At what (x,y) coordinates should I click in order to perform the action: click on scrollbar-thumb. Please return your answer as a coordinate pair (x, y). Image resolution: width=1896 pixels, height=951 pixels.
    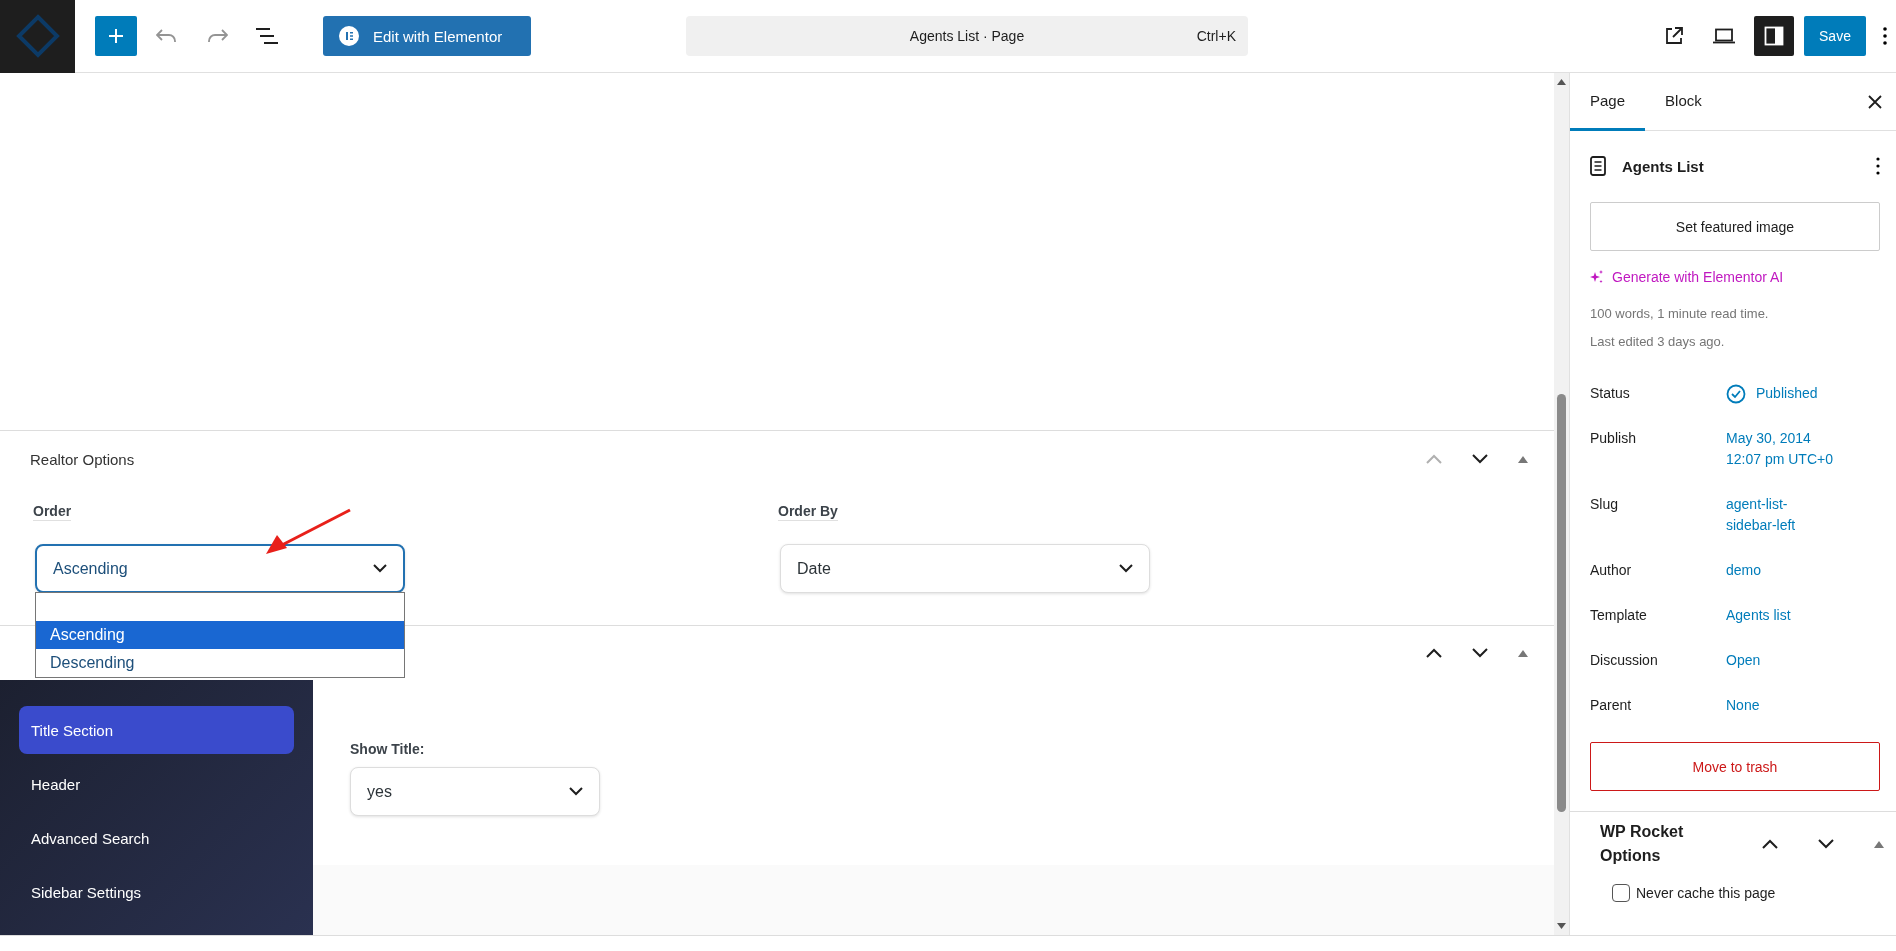
    Looking at the image, I should click on (1561, 603).